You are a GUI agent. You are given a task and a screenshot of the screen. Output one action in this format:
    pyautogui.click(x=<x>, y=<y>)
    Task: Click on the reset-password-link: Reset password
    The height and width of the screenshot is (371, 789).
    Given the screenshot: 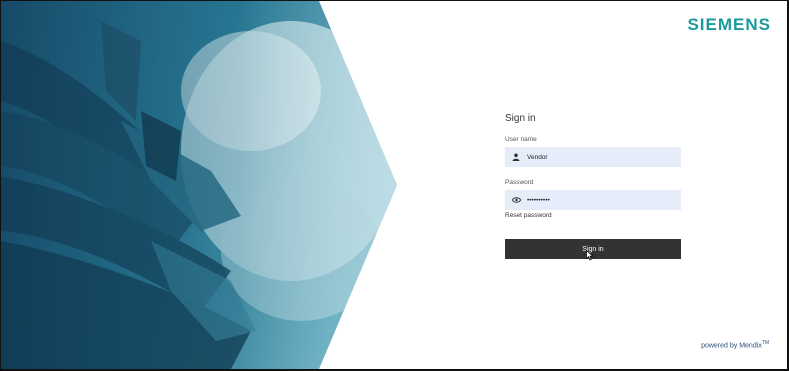 What is the action you would take?
    pyautogui.click(x=593, y=215)
    